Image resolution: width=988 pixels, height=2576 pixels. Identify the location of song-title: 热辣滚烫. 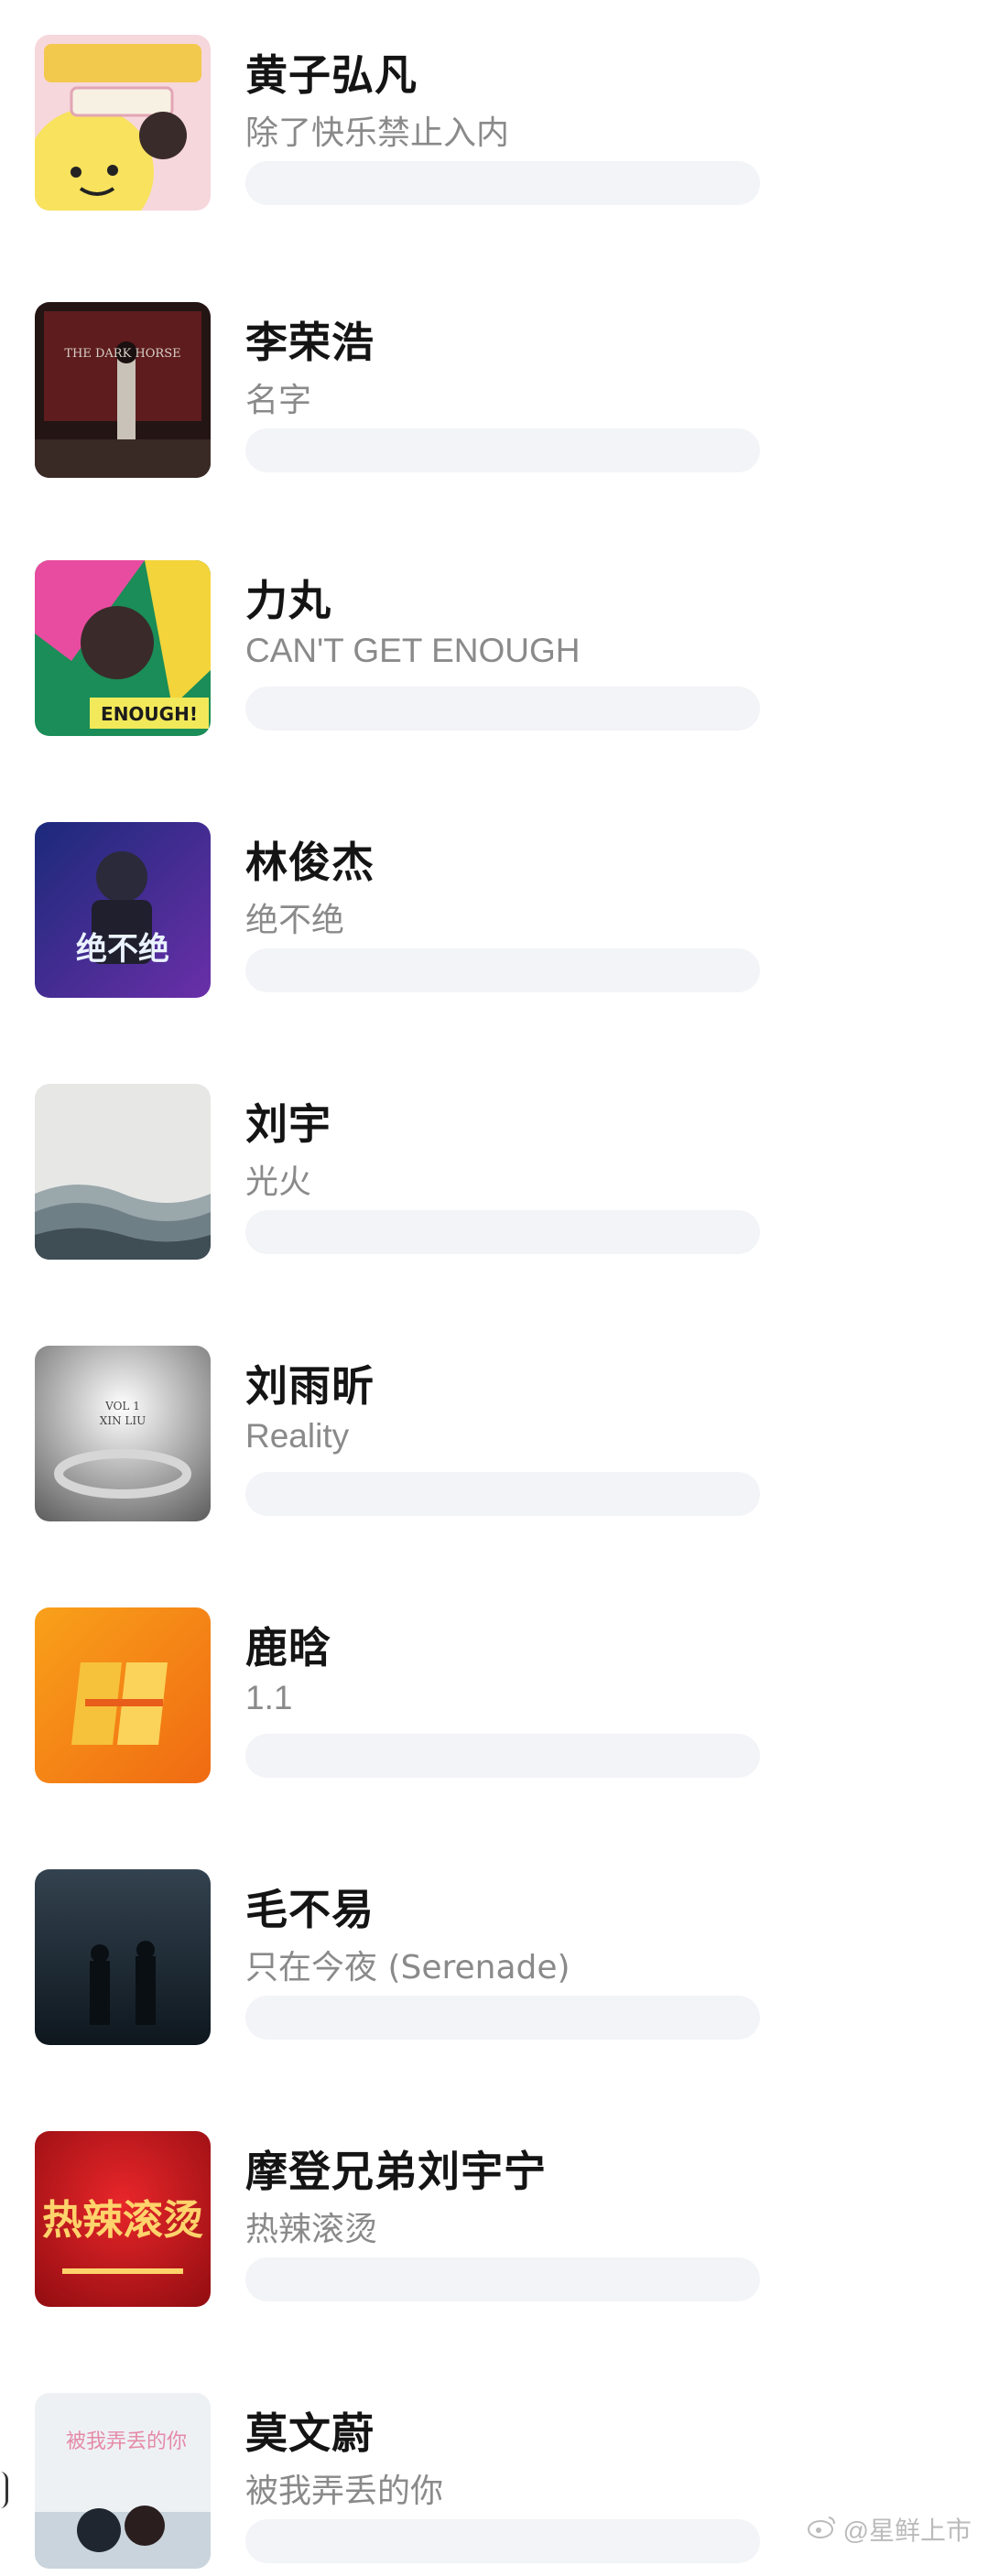
(311, 2230).